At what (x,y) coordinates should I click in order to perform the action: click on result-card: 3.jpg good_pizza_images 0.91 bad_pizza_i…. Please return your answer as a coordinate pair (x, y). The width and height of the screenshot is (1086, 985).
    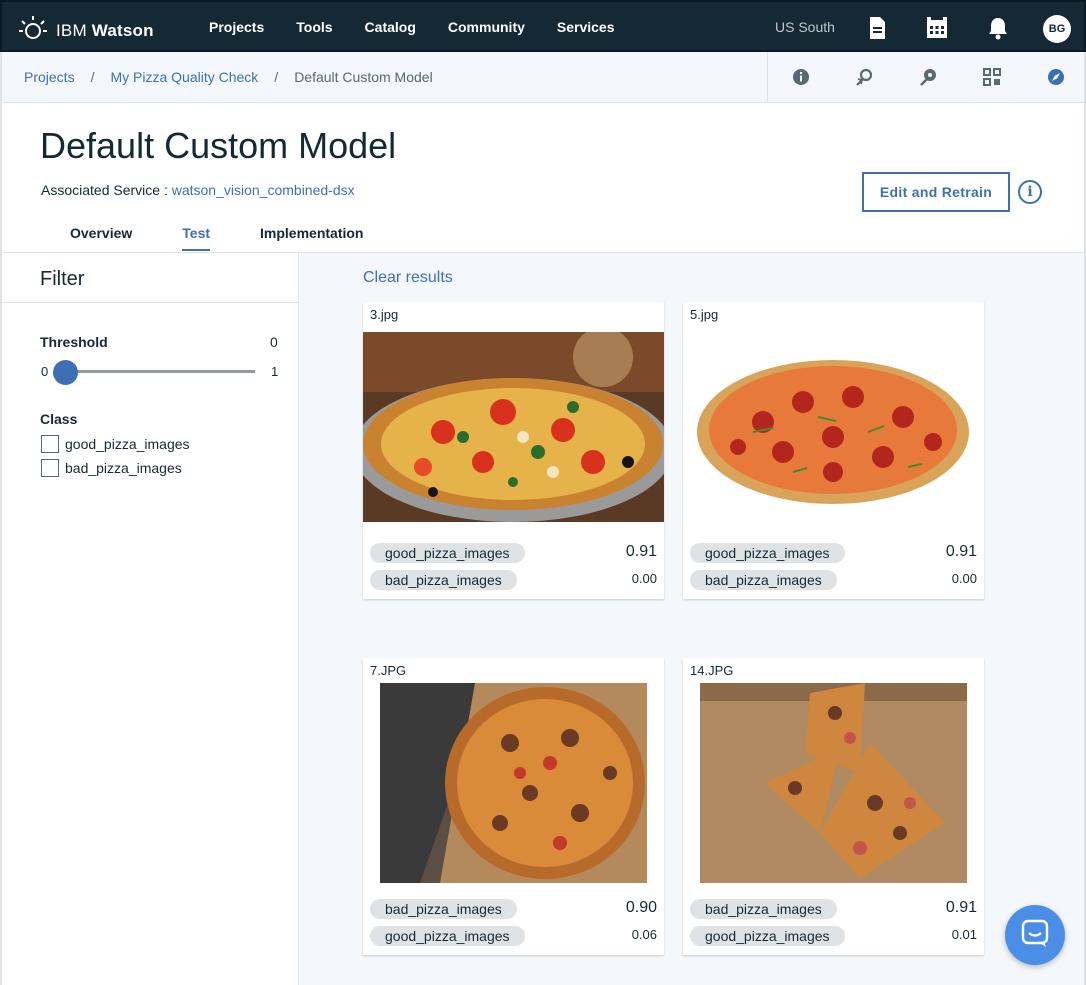
    Looking at the image, I should click on (513, 450).